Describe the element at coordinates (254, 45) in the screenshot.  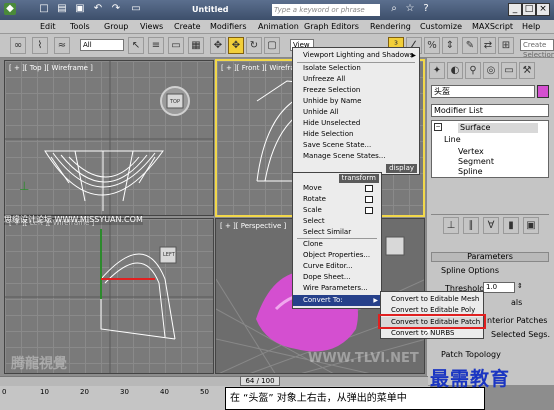
I see `select-rotate-icon: ↻` at that location.